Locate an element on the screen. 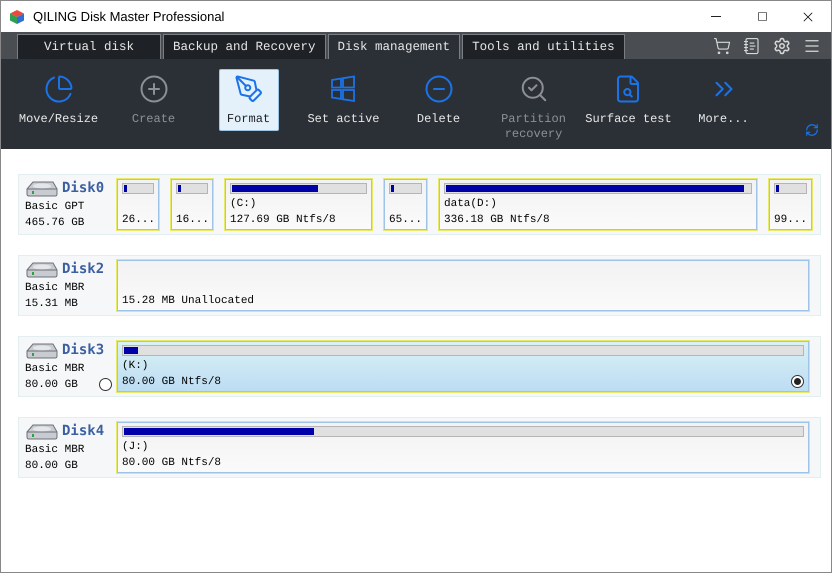 This screenshot has height=573, width=832. disk-row: Disk4 Basic MBR 80.00 GB (J:) 80.00 GB Ntfs/8 is located at coordinates (419, 447).